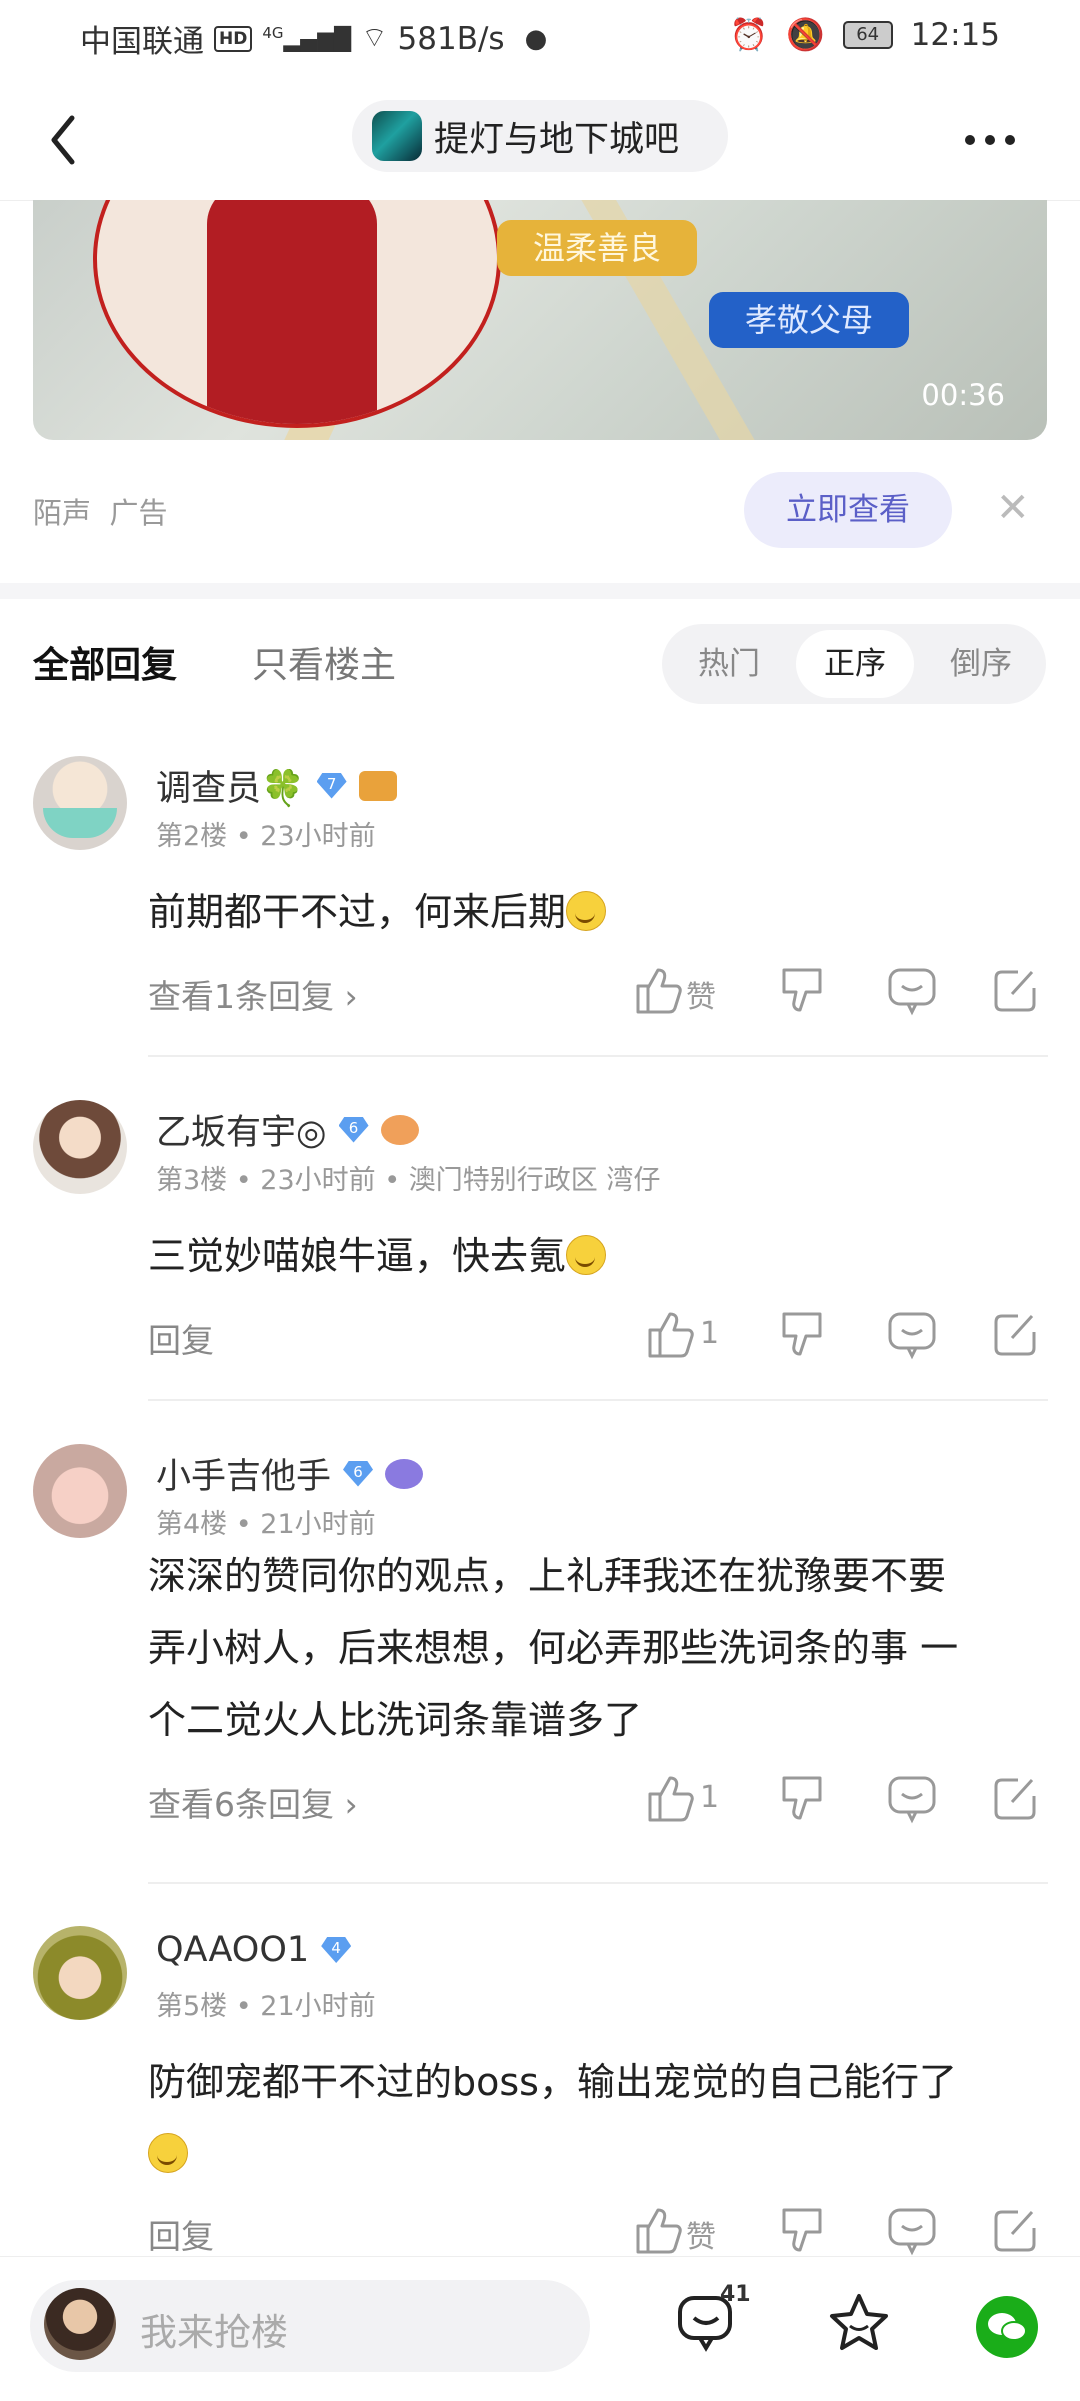  Describe the element at coordinates (536, 38) in the screenshot. I see `wechat-notify-icon: ●` at that location.